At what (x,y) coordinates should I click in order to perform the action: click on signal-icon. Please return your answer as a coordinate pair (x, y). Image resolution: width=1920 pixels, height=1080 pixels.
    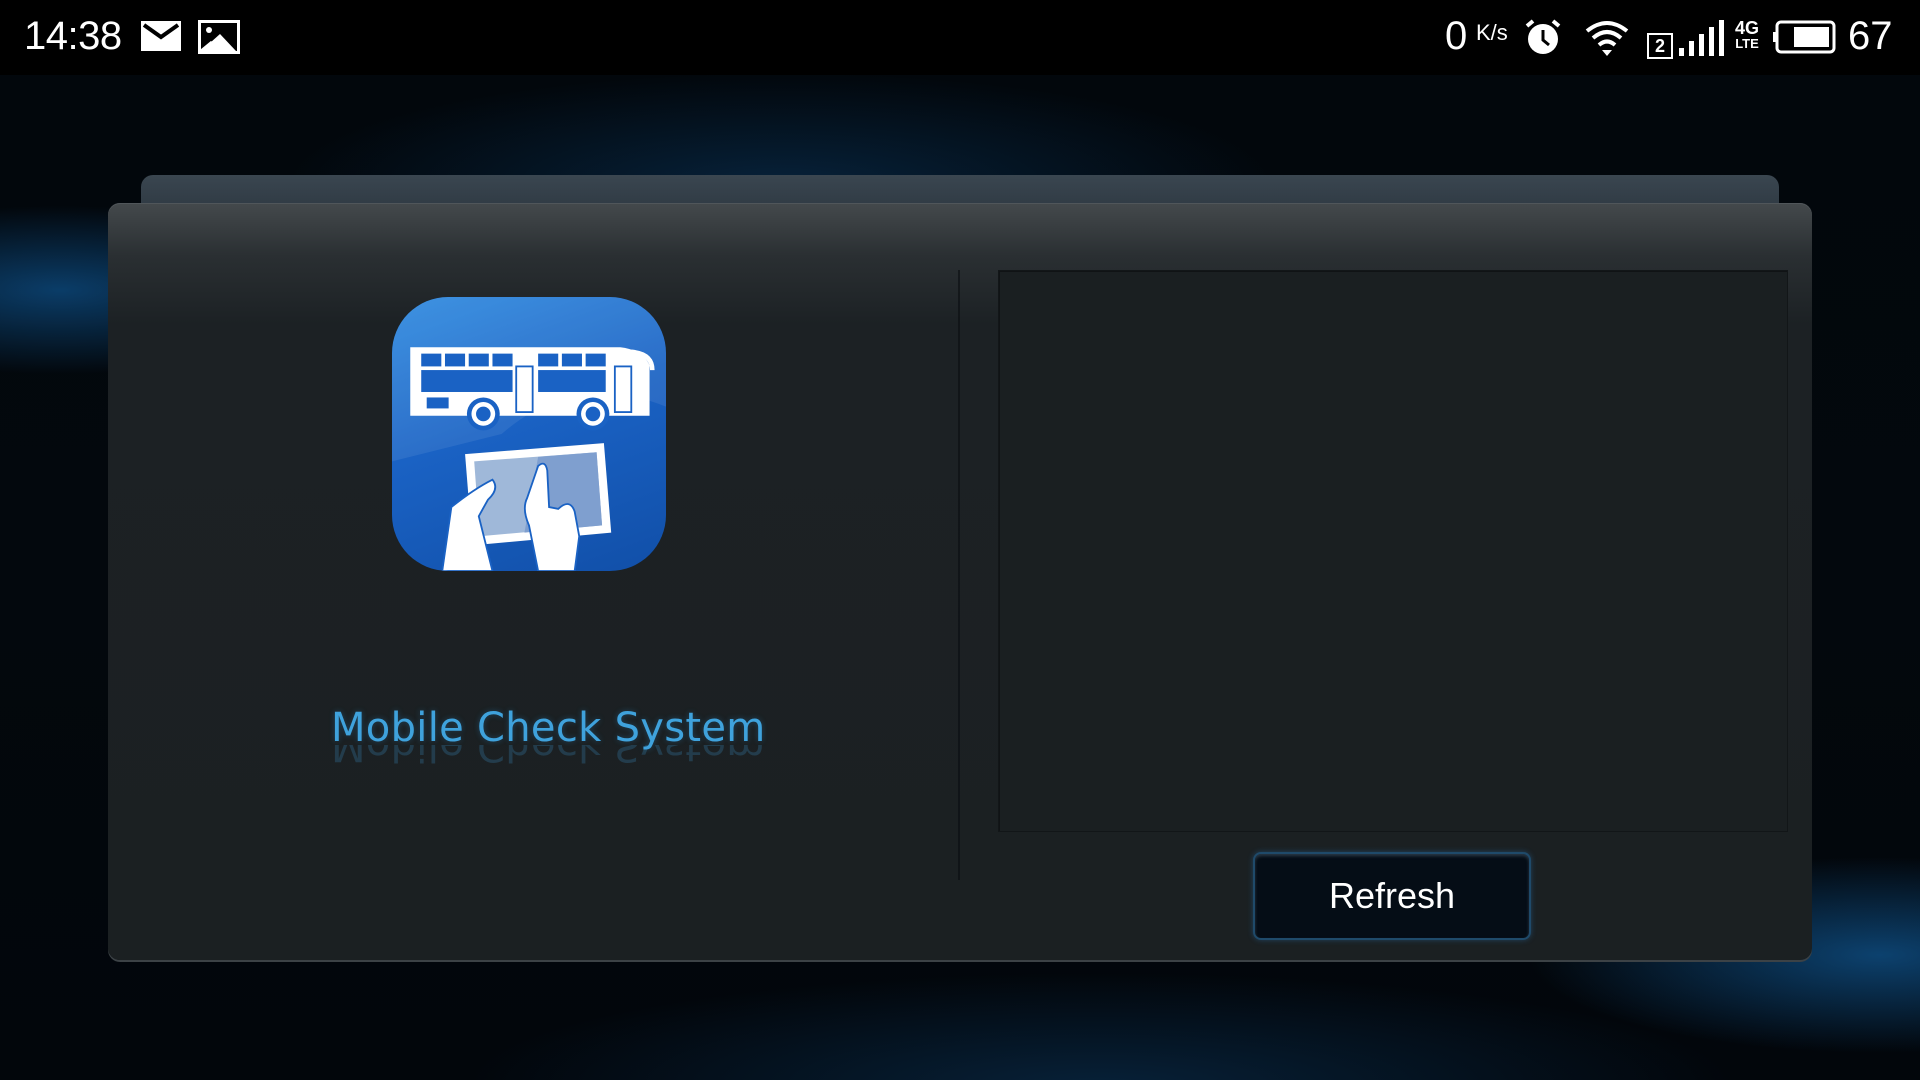
    Looking at the image, I should click on (1702, 40).